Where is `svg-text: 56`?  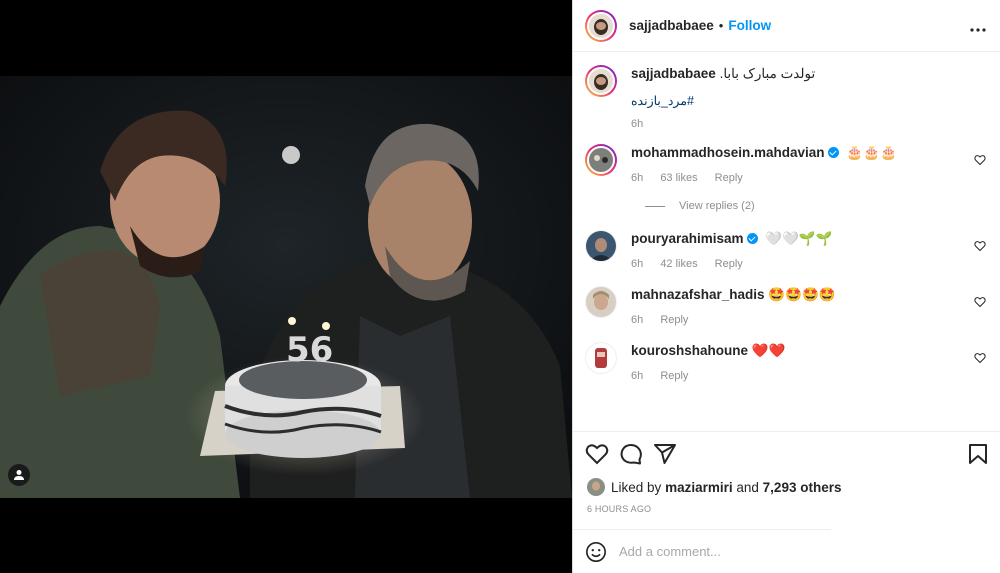 svg-text: 56 is located at coordinates (309, 350).